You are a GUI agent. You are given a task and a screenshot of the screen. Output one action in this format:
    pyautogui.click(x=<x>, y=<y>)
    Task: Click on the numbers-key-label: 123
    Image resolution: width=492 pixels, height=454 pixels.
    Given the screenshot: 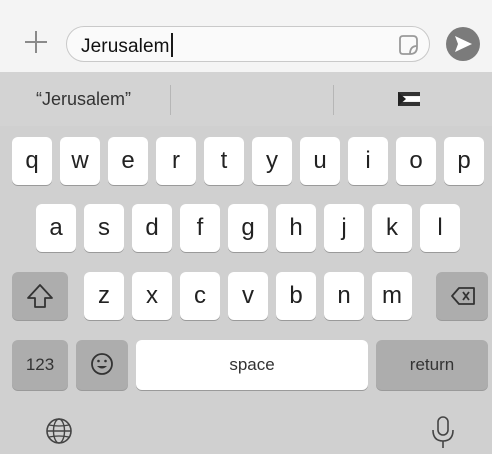 What is the action you would take?
    pyautogui.click(x=40, y=364)
    